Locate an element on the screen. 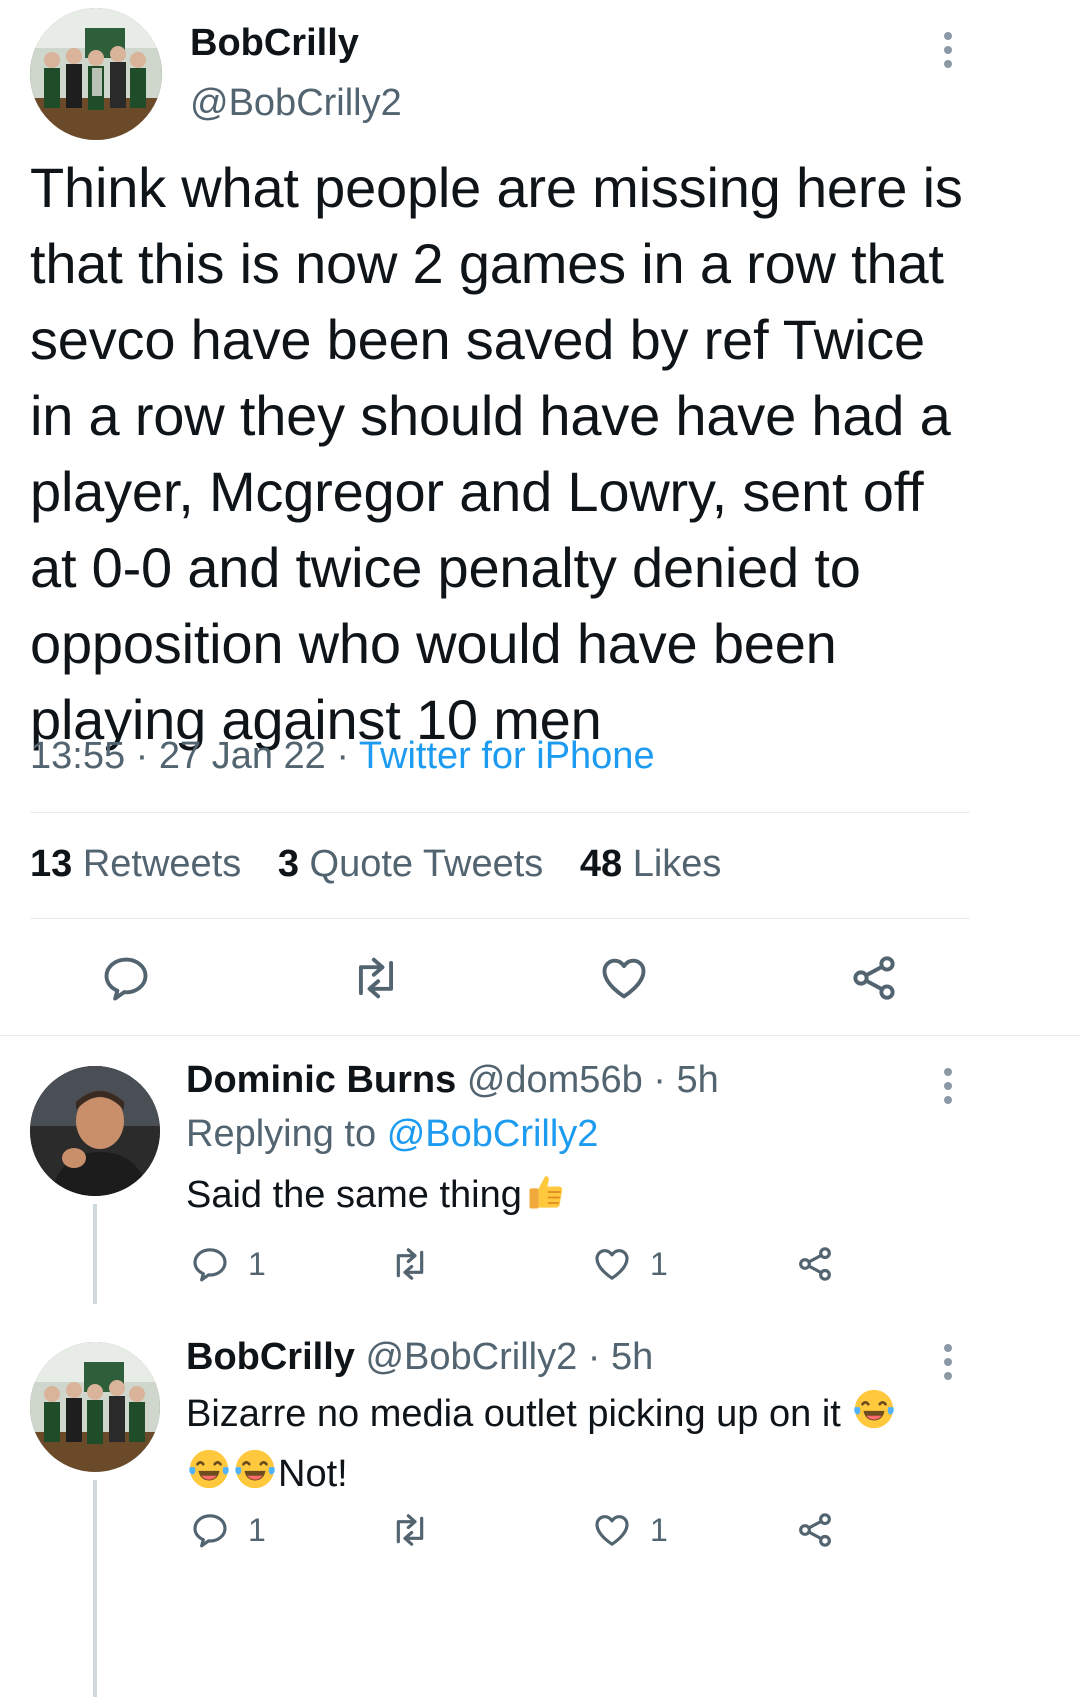 The height and width of the screenshot is (1697, 1080). likes-label: Likes is located at coordinates (677, 864).